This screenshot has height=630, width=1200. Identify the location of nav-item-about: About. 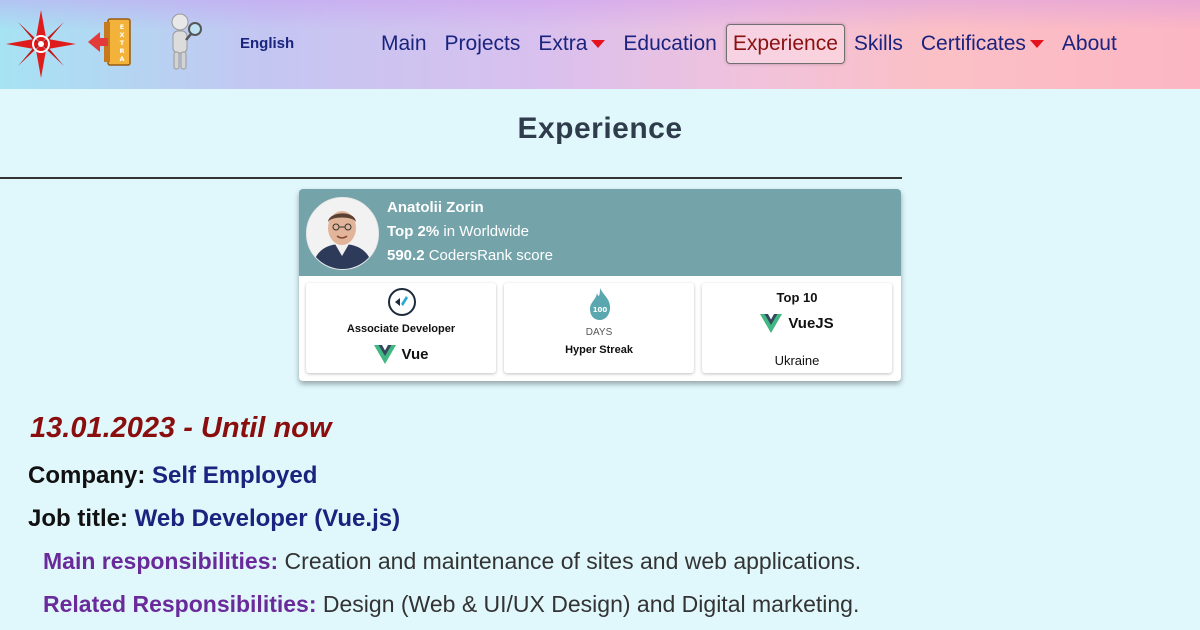
(1089, 44).